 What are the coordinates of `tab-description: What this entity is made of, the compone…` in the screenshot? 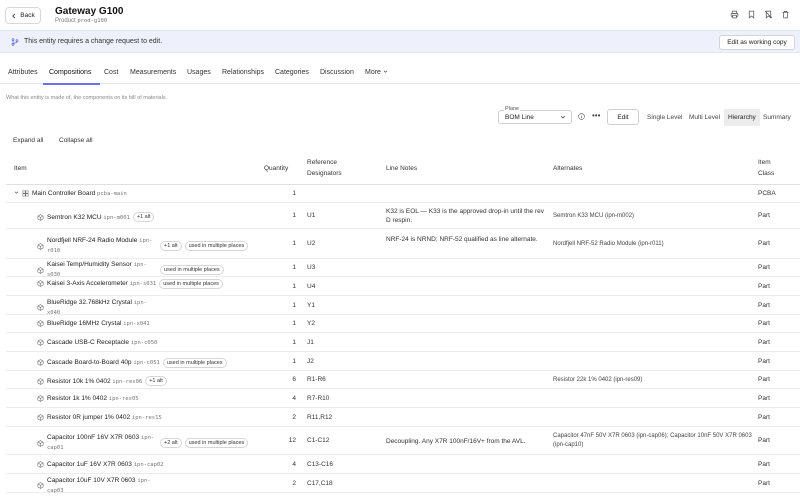 It's located at (87, 98).